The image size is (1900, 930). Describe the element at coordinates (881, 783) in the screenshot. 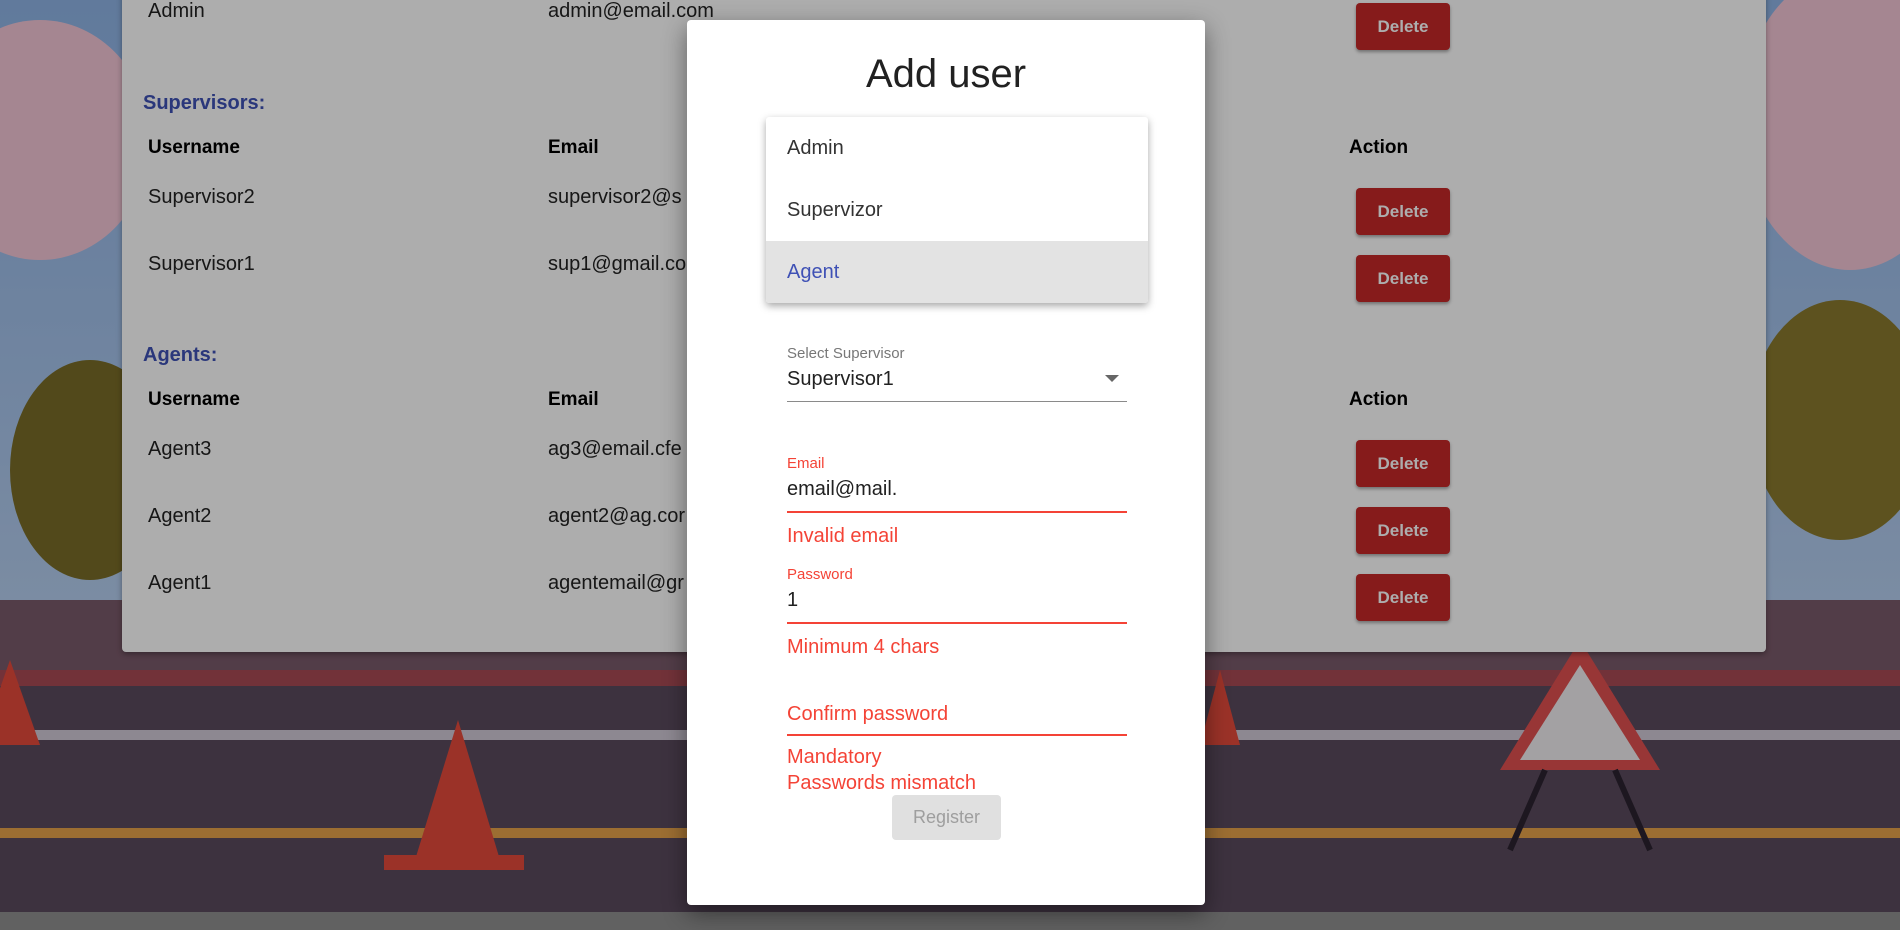

I see `confirm-password-error-mismatch: Passwords mismatch` at that location.